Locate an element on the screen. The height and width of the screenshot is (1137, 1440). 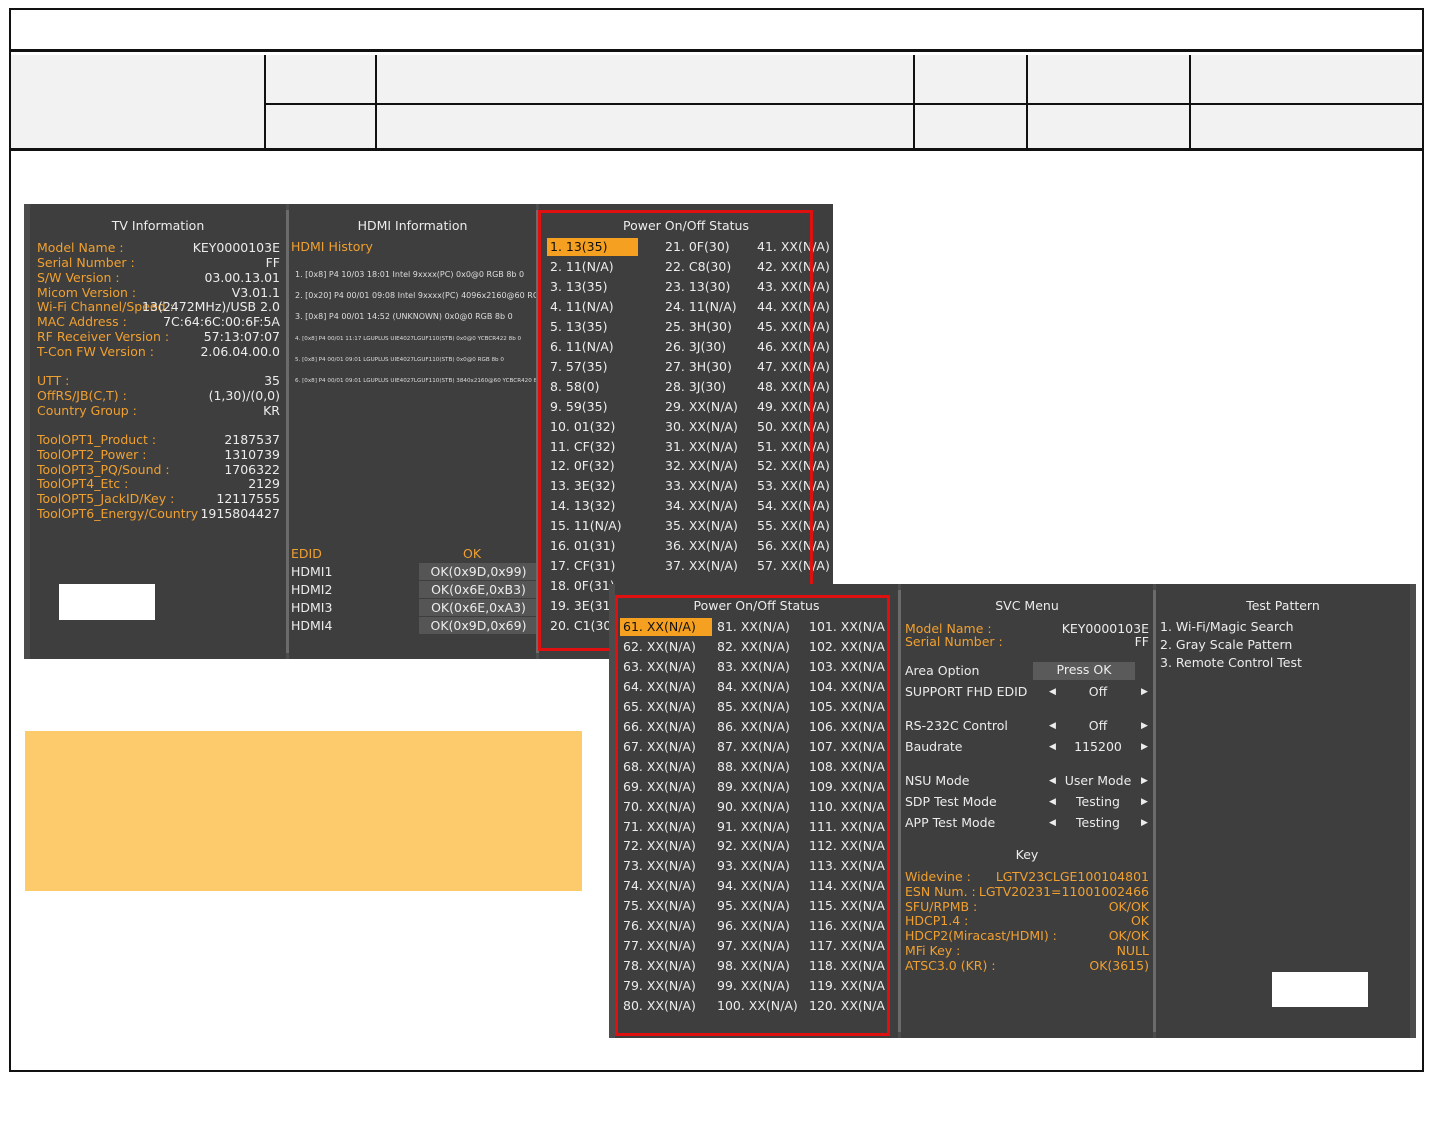
svc-setting-label: APP Test Mode is located at coordinates (950, 822).